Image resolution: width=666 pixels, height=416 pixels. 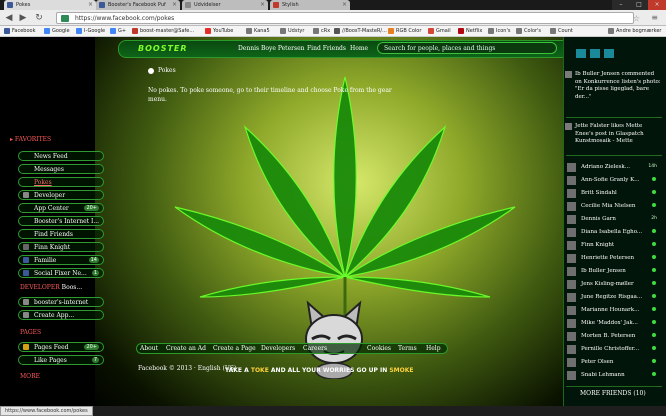 What do you see at coordinates (613, 168) in the screenshot?
I see `chat-friend: Adriano Zielesk... 14h` at bounding box center [613, 168].